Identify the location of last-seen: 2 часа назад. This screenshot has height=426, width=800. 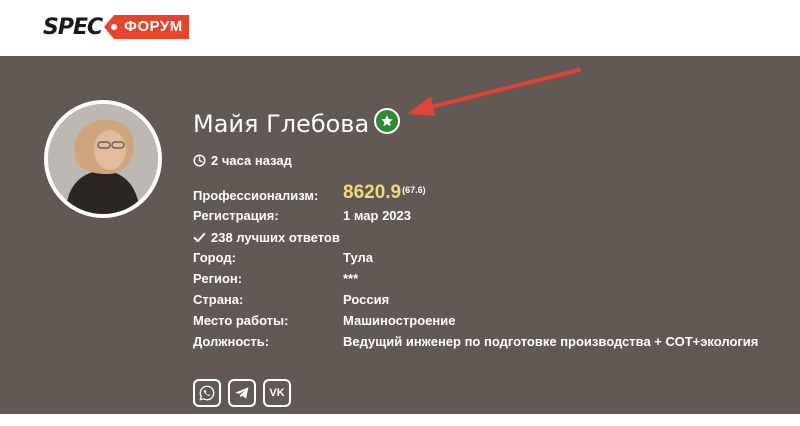
(242, 160).